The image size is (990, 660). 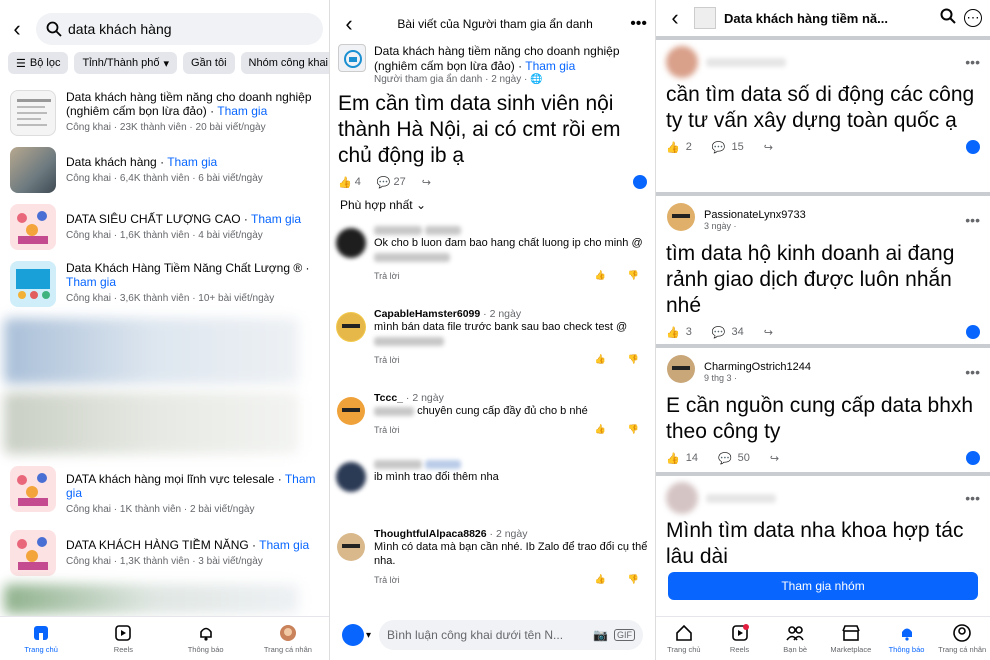 What do you see at coordinates (688, 332) in the screenshot?
I see `like-count: 3` at bounding box center [688, 332].